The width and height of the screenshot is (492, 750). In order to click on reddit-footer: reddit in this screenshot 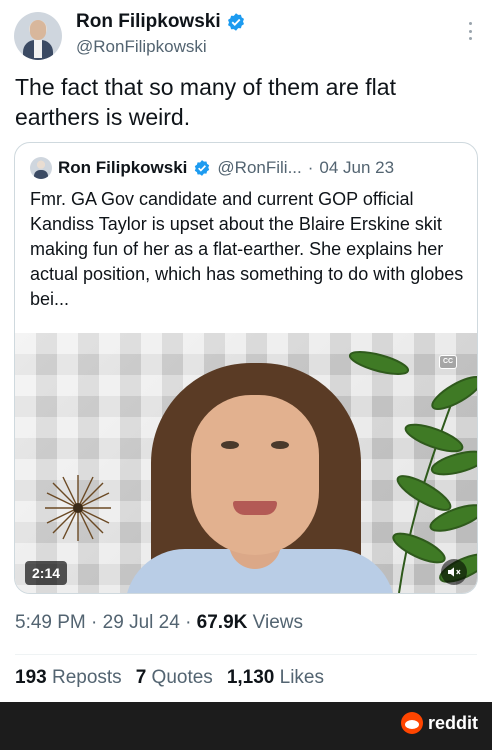, I will do `click(246, 726)`.